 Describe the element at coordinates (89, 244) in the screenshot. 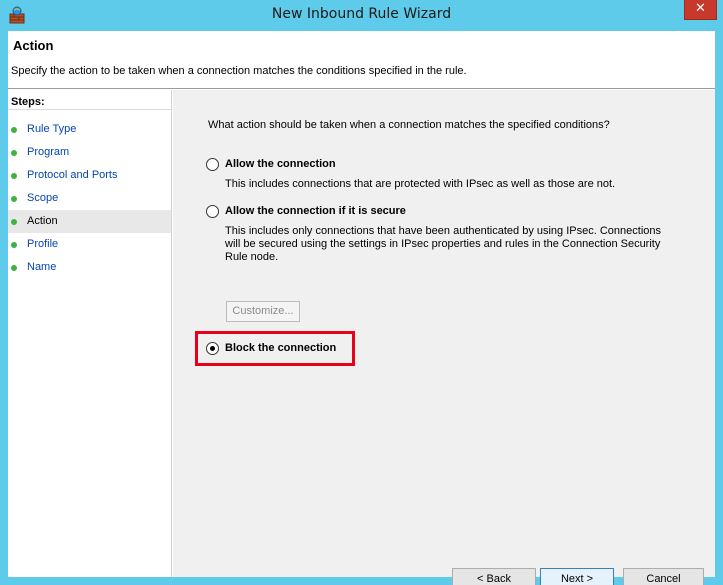

I see `step-profile: Profile` at that location.